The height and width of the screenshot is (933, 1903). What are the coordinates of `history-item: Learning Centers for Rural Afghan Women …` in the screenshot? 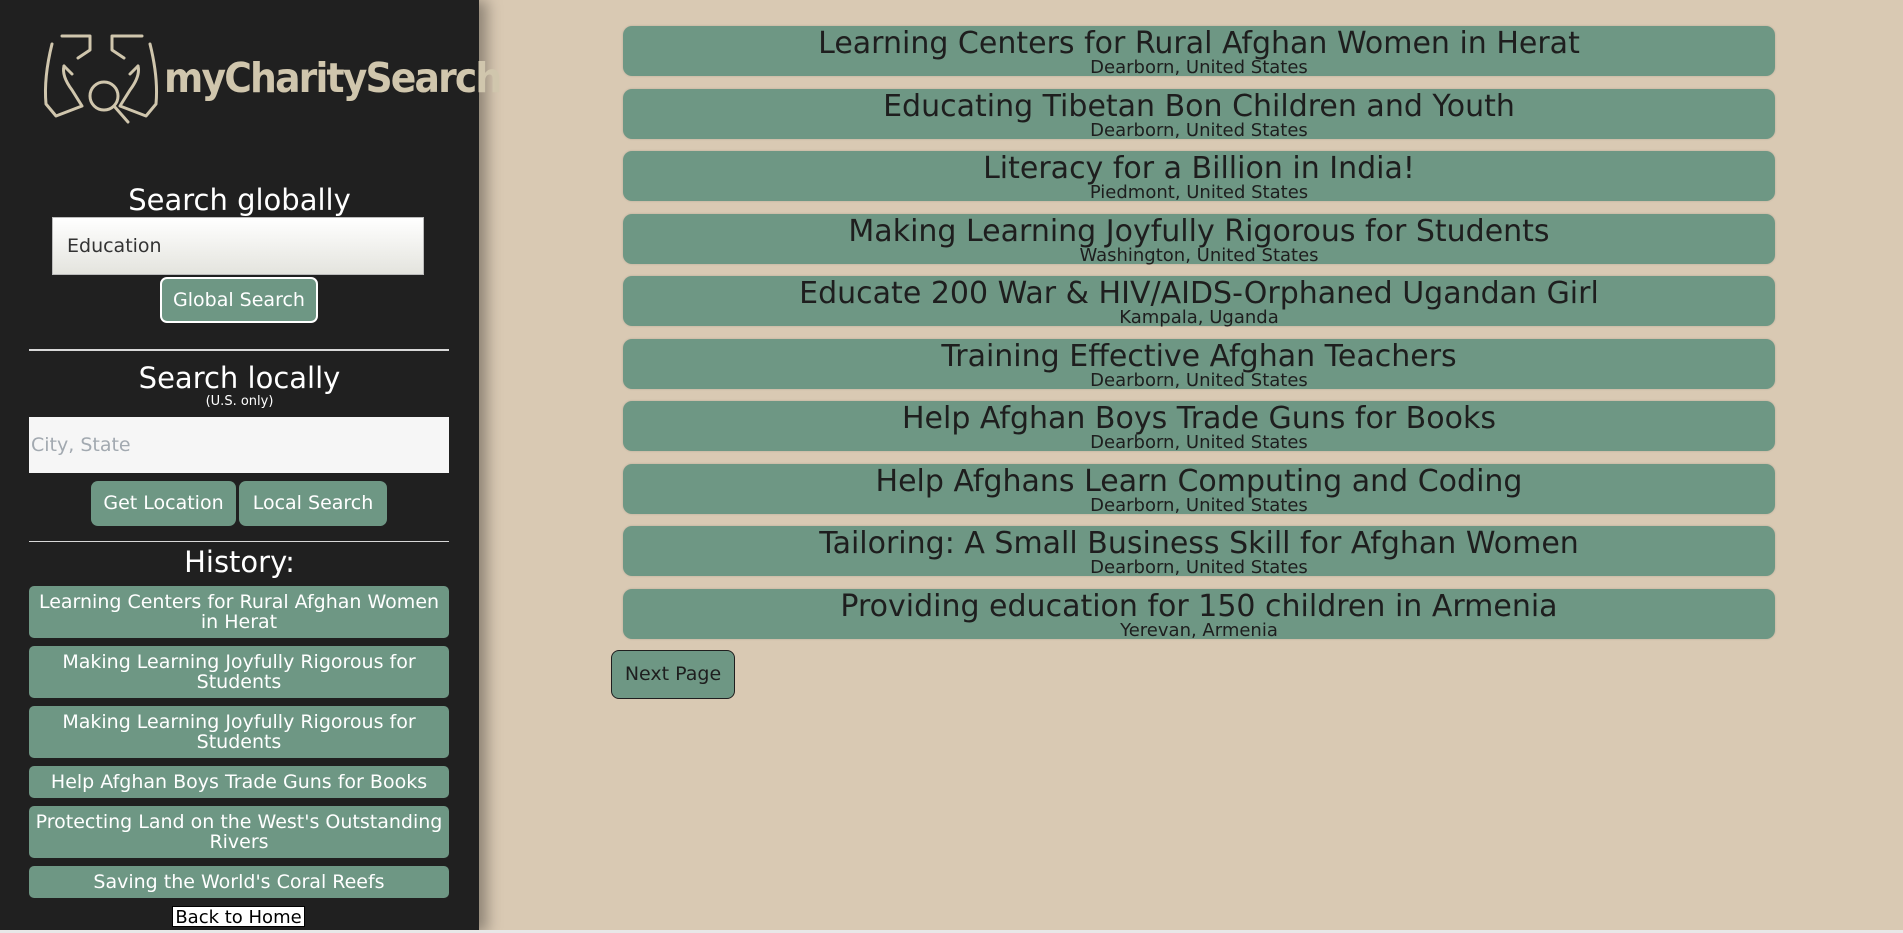 It's located at (239, 612).